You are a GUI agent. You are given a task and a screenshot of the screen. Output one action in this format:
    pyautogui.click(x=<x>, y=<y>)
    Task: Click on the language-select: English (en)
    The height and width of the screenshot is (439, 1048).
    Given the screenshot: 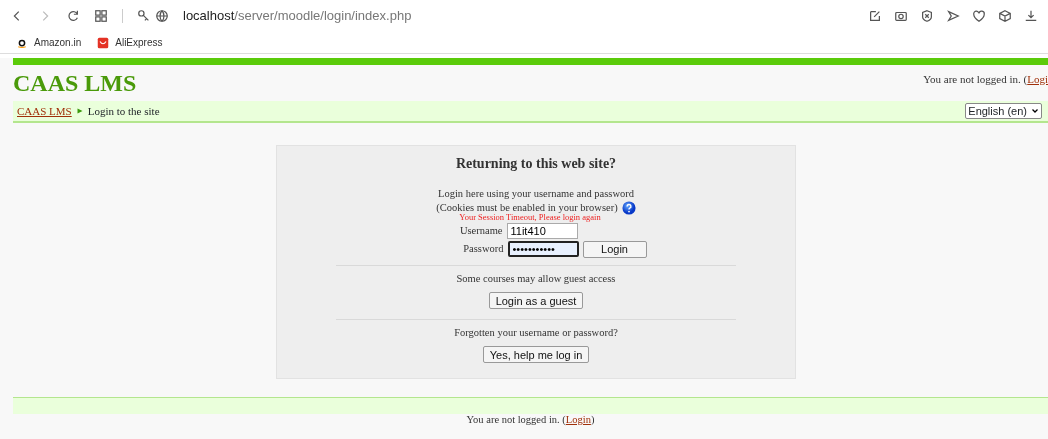 What is the action you would take?
    pyautogui.click(x=1003, y=111)
    